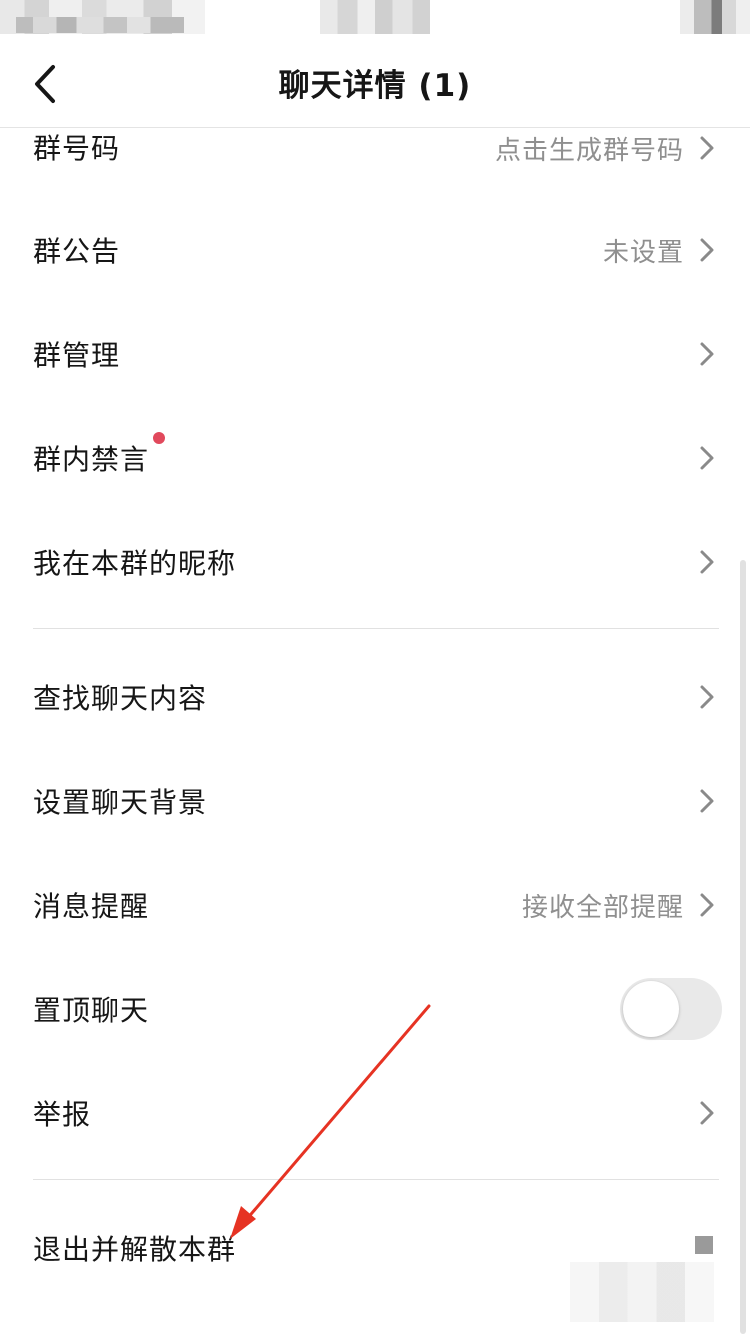 The width and height of the screenshot is (750, 1334). I want to click on row-my-nickname: 我在本群的昵称, so click(375, 562).